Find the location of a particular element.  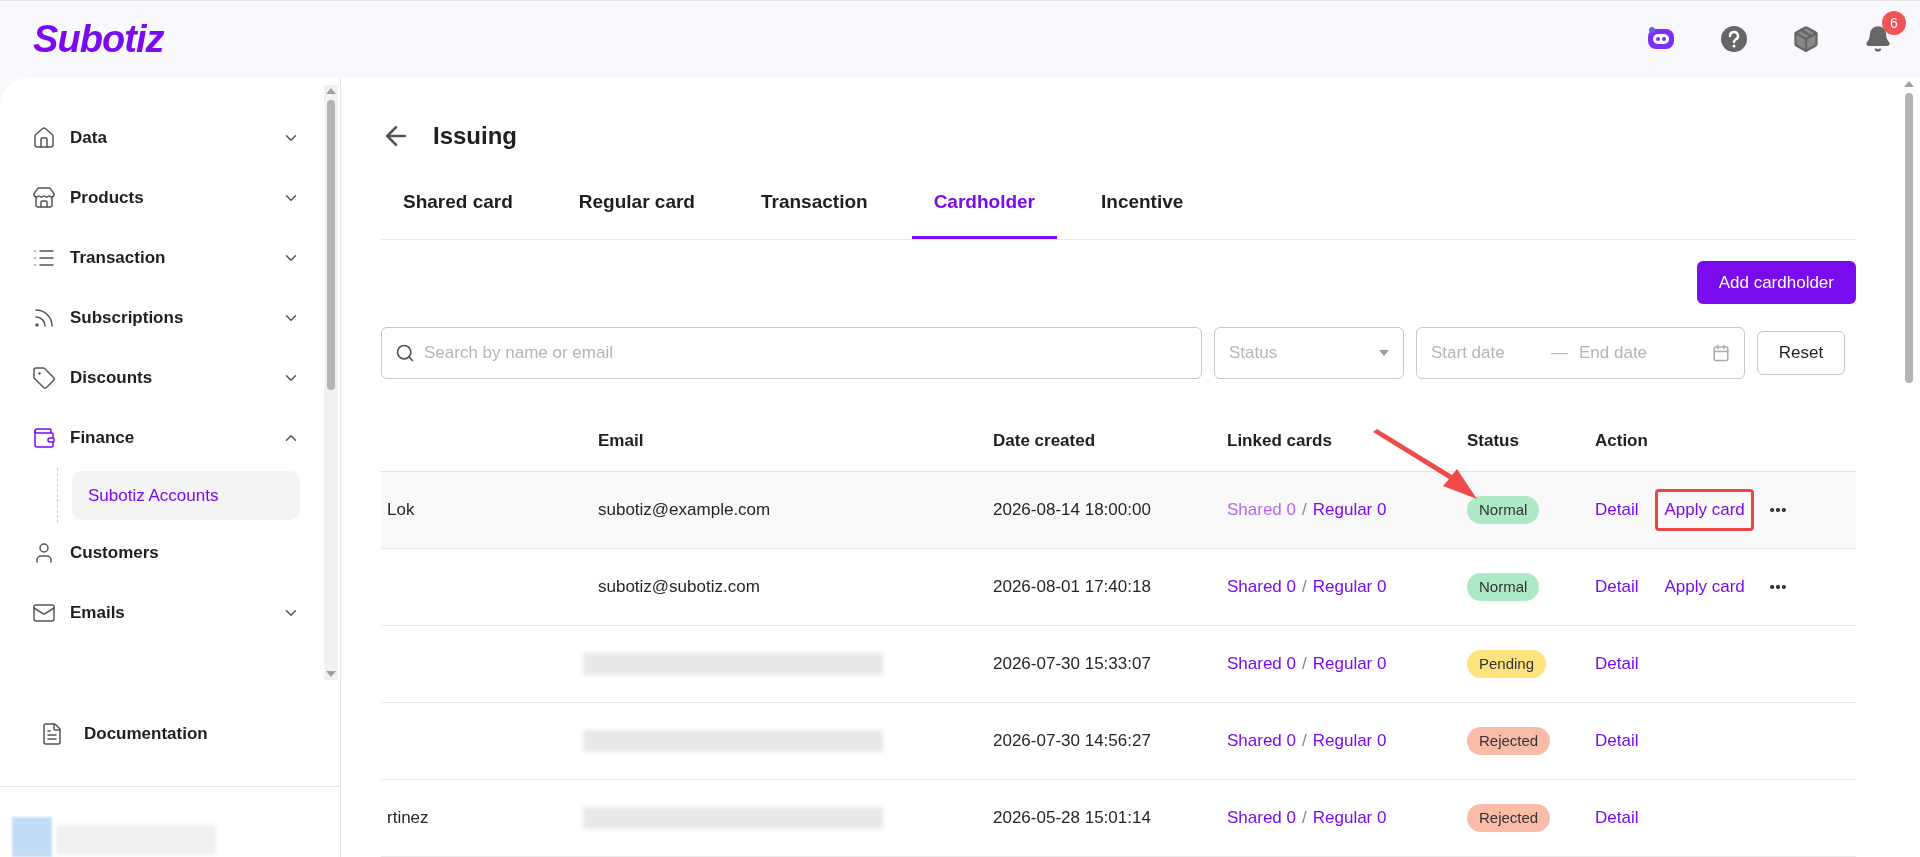

package-icon is located at coordinates (1806, 39).